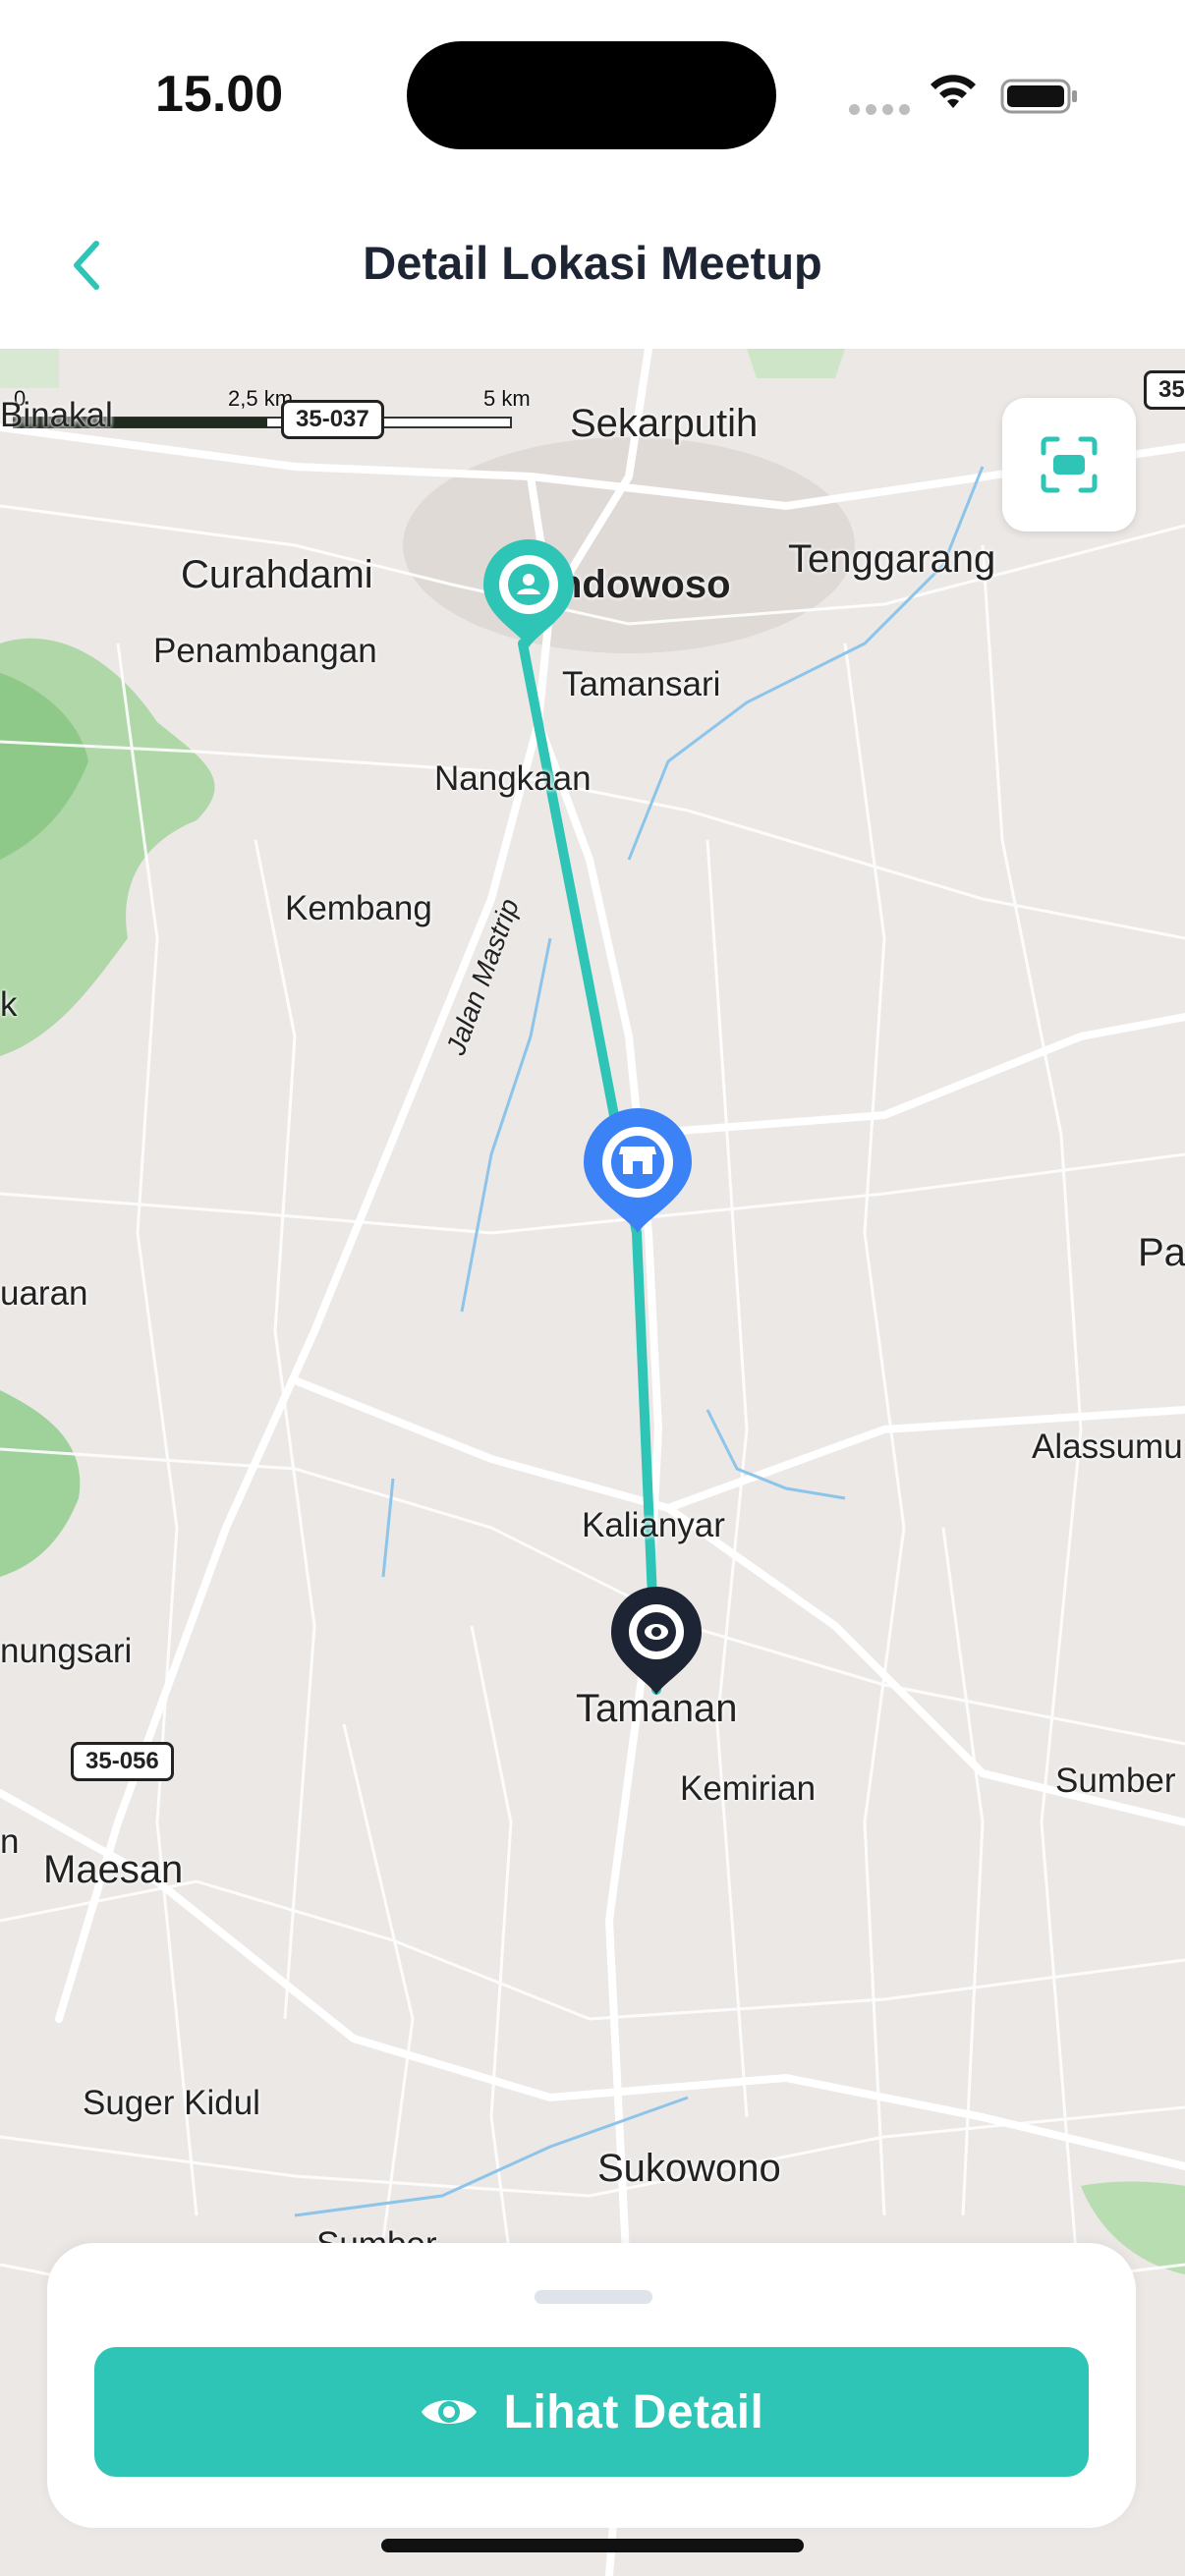 This screenshot has width=1185, height=2576. Describe the element at coordinates (638, 1173) in the screenshot. I see `store-pin-icon` at that location.